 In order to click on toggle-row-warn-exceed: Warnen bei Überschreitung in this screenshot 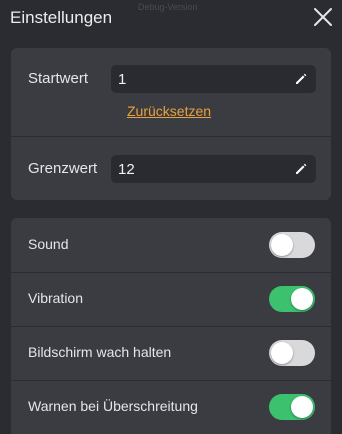, I will do `click(171, 407)`.